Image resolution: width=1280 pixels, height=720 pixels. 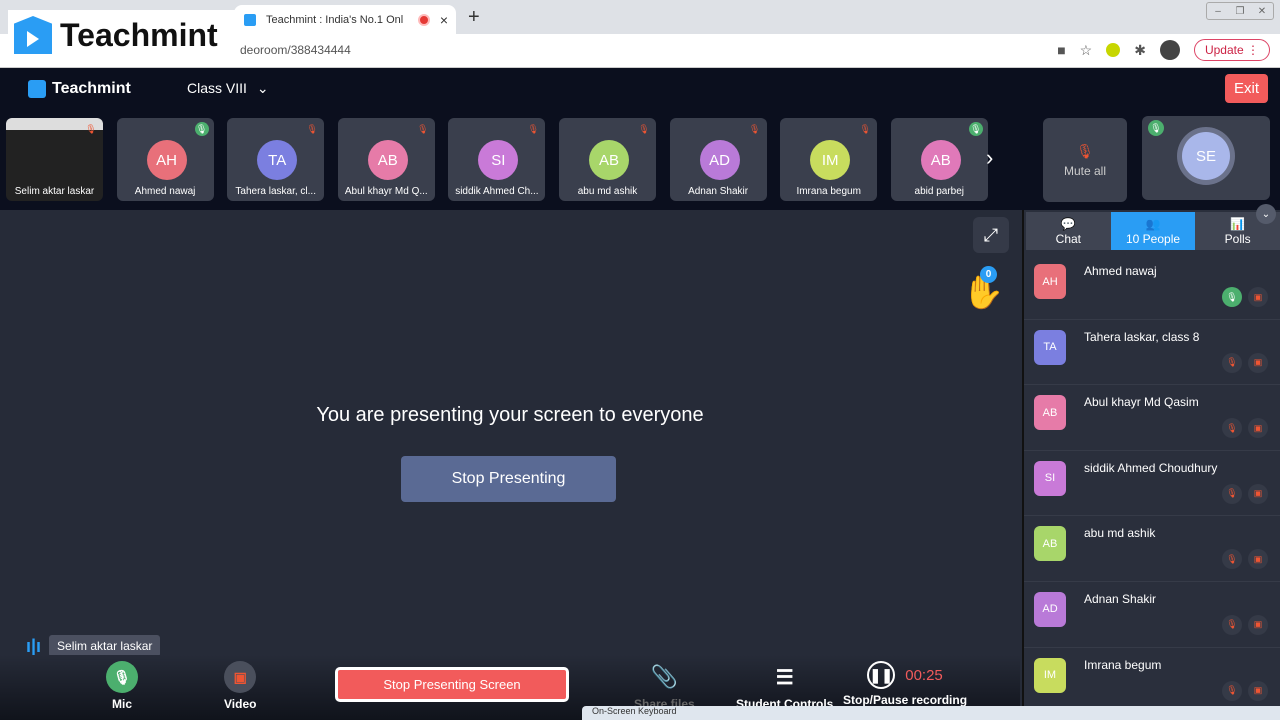 I want to click on student-controls-button: ☰ Student Controls, so click(x=784, y=686).